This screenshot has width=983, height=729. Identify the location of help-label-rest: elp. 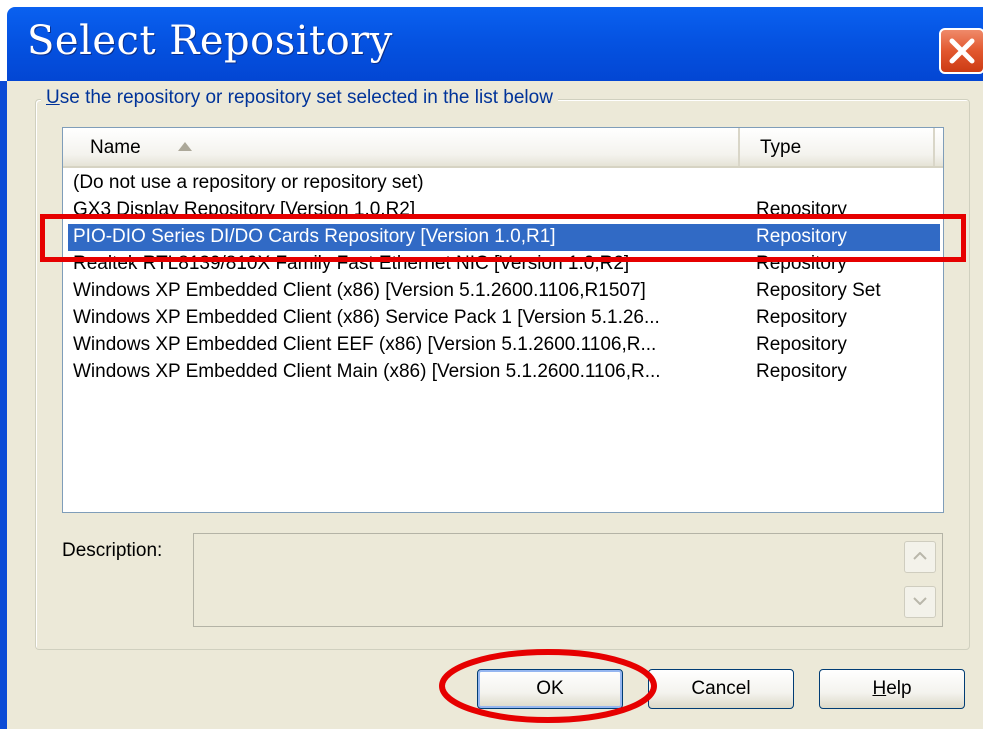
(899, 688).